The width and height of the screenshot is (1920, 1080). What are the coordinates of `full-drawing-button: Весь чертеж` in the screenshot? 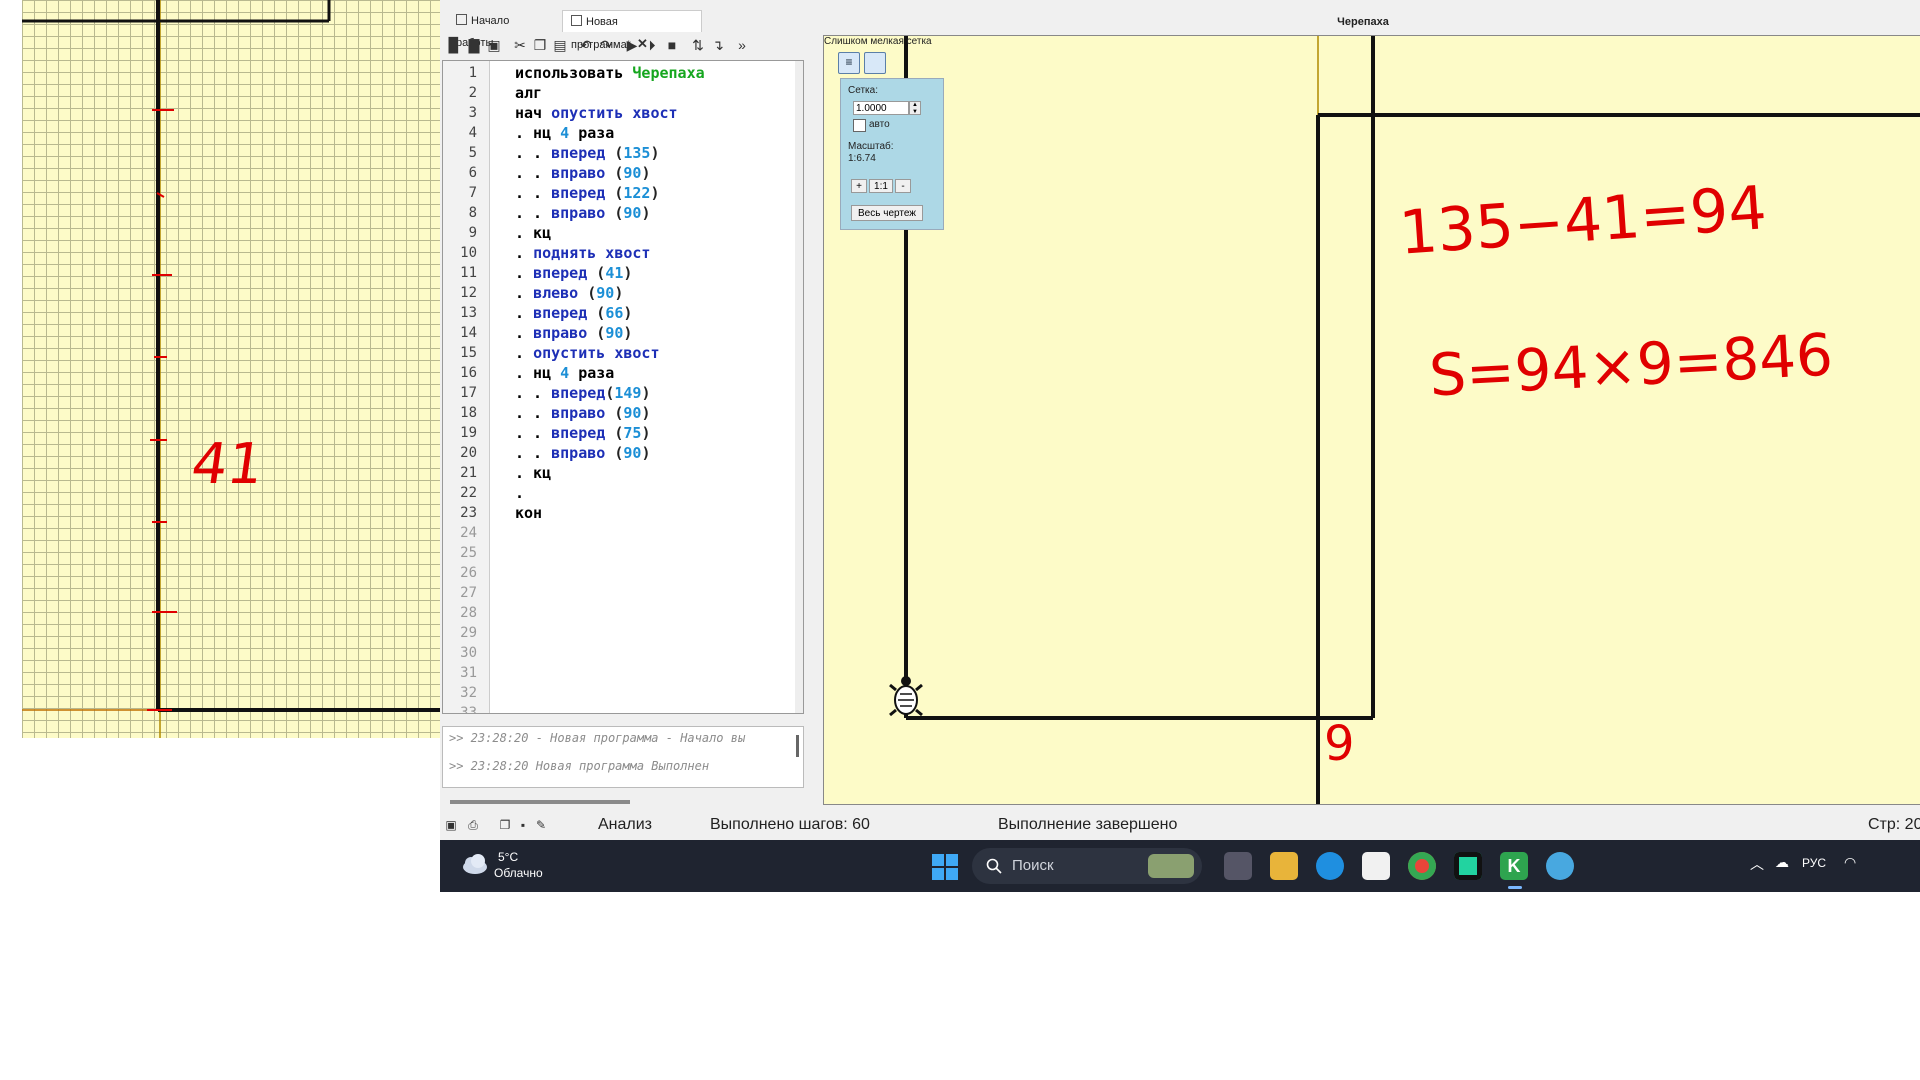 It's located at (887, 213).